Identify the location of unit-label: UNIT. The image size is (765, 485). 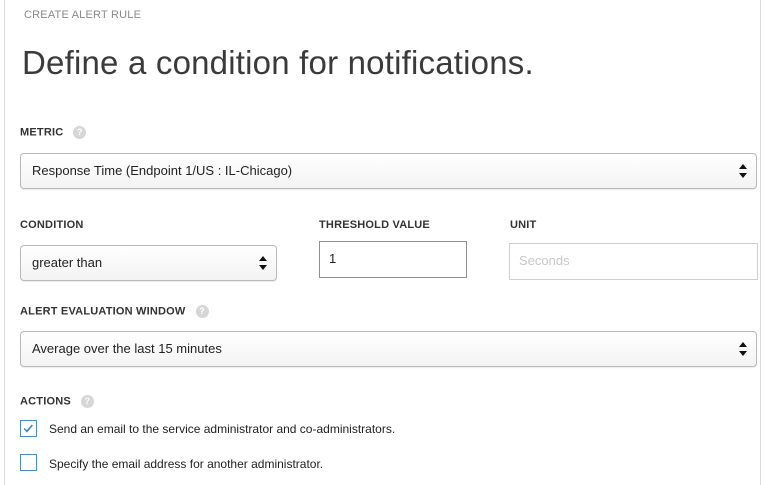
(523, 225).